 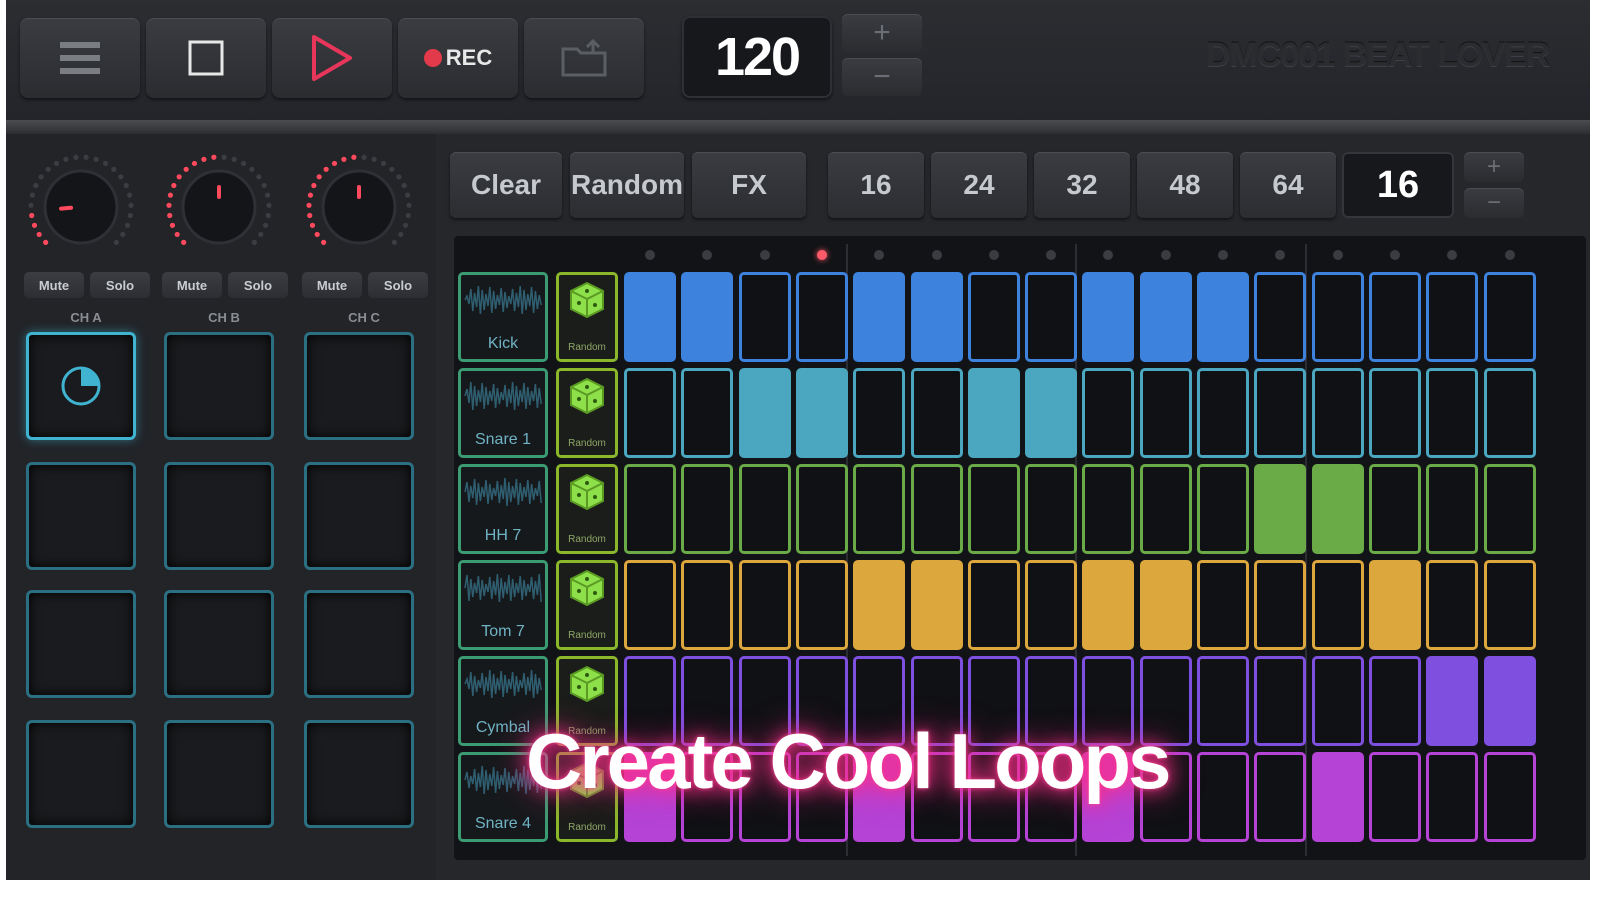 I want to click on length-button-24: 24, so click(x=979, y=185).